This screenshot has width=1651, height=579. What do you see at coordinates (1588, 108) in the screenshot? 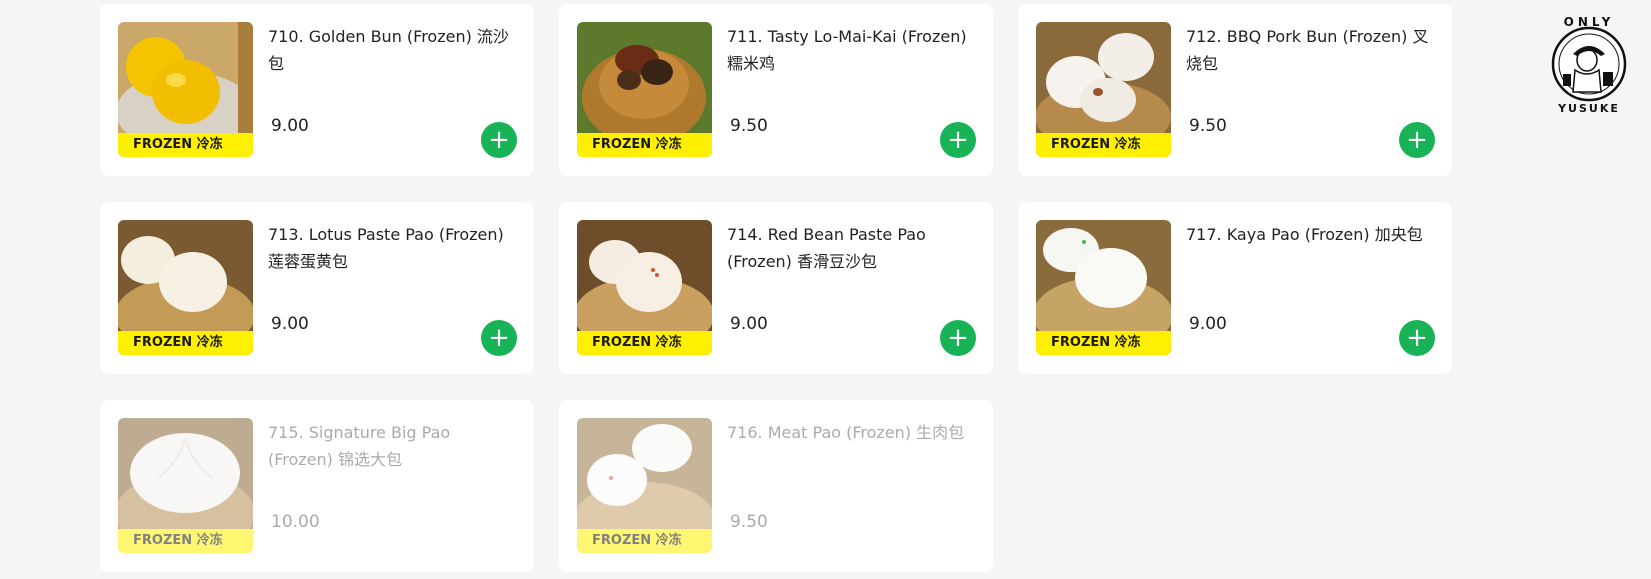
I see `watermark-bottom-text: YUSUKE` at bounding box center [1588, 108].